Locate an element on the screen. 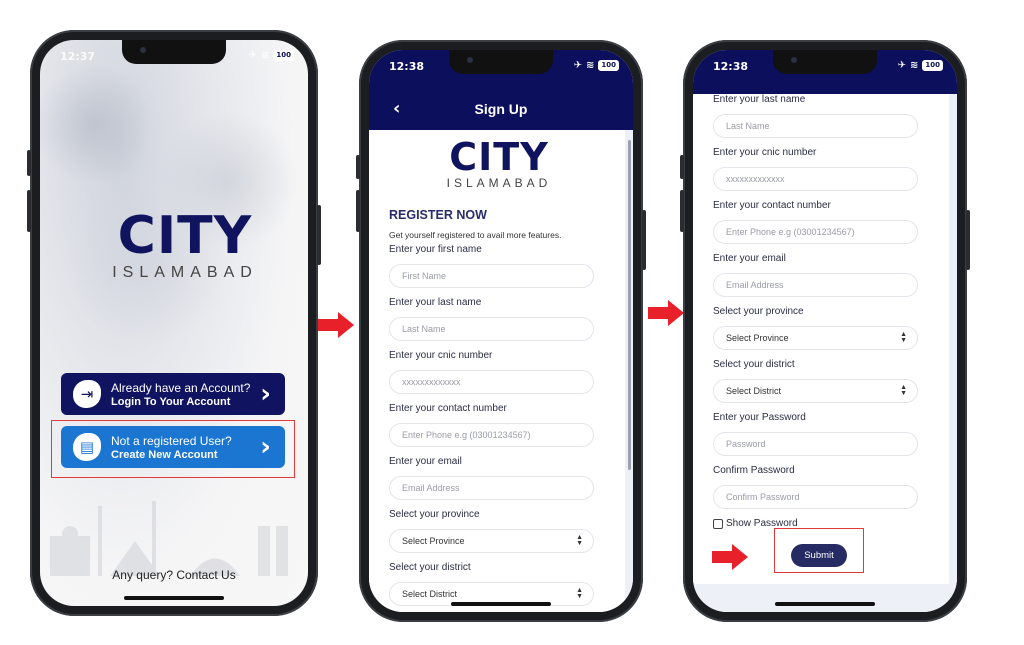 The width and height of the screenshot is (1024, 645). scrollbar is located at coordinates (953, 353).